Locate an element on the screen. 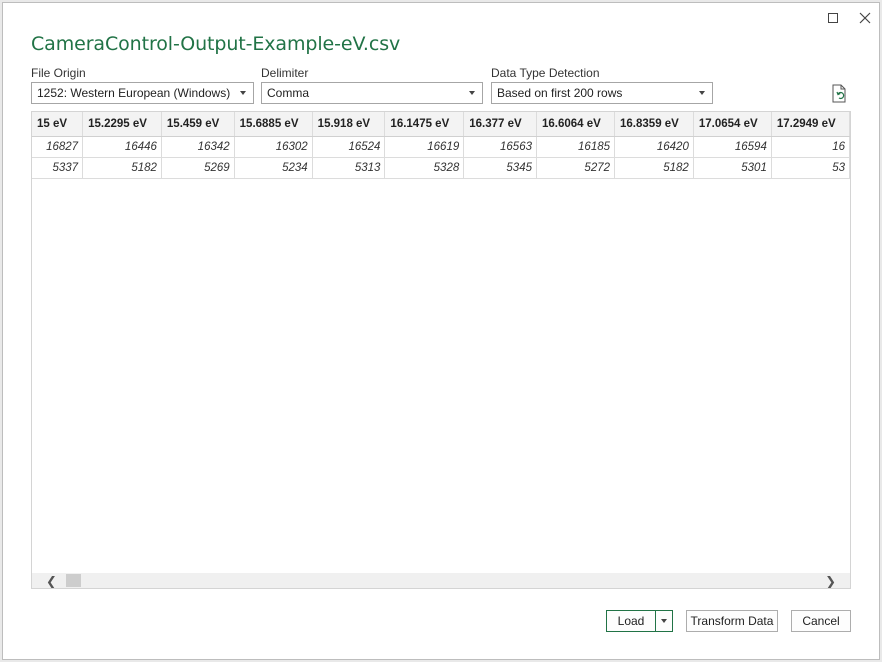  table-cell: 53 is located at coordinates (810, 168).